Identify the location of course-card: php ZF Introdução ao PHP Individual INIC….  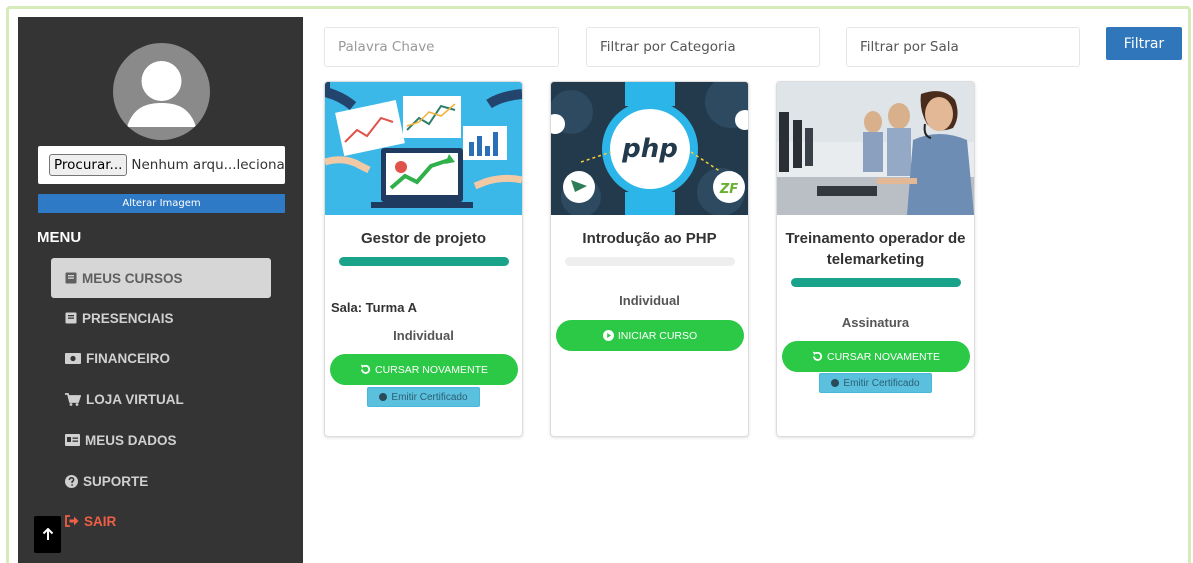
(649, 259).